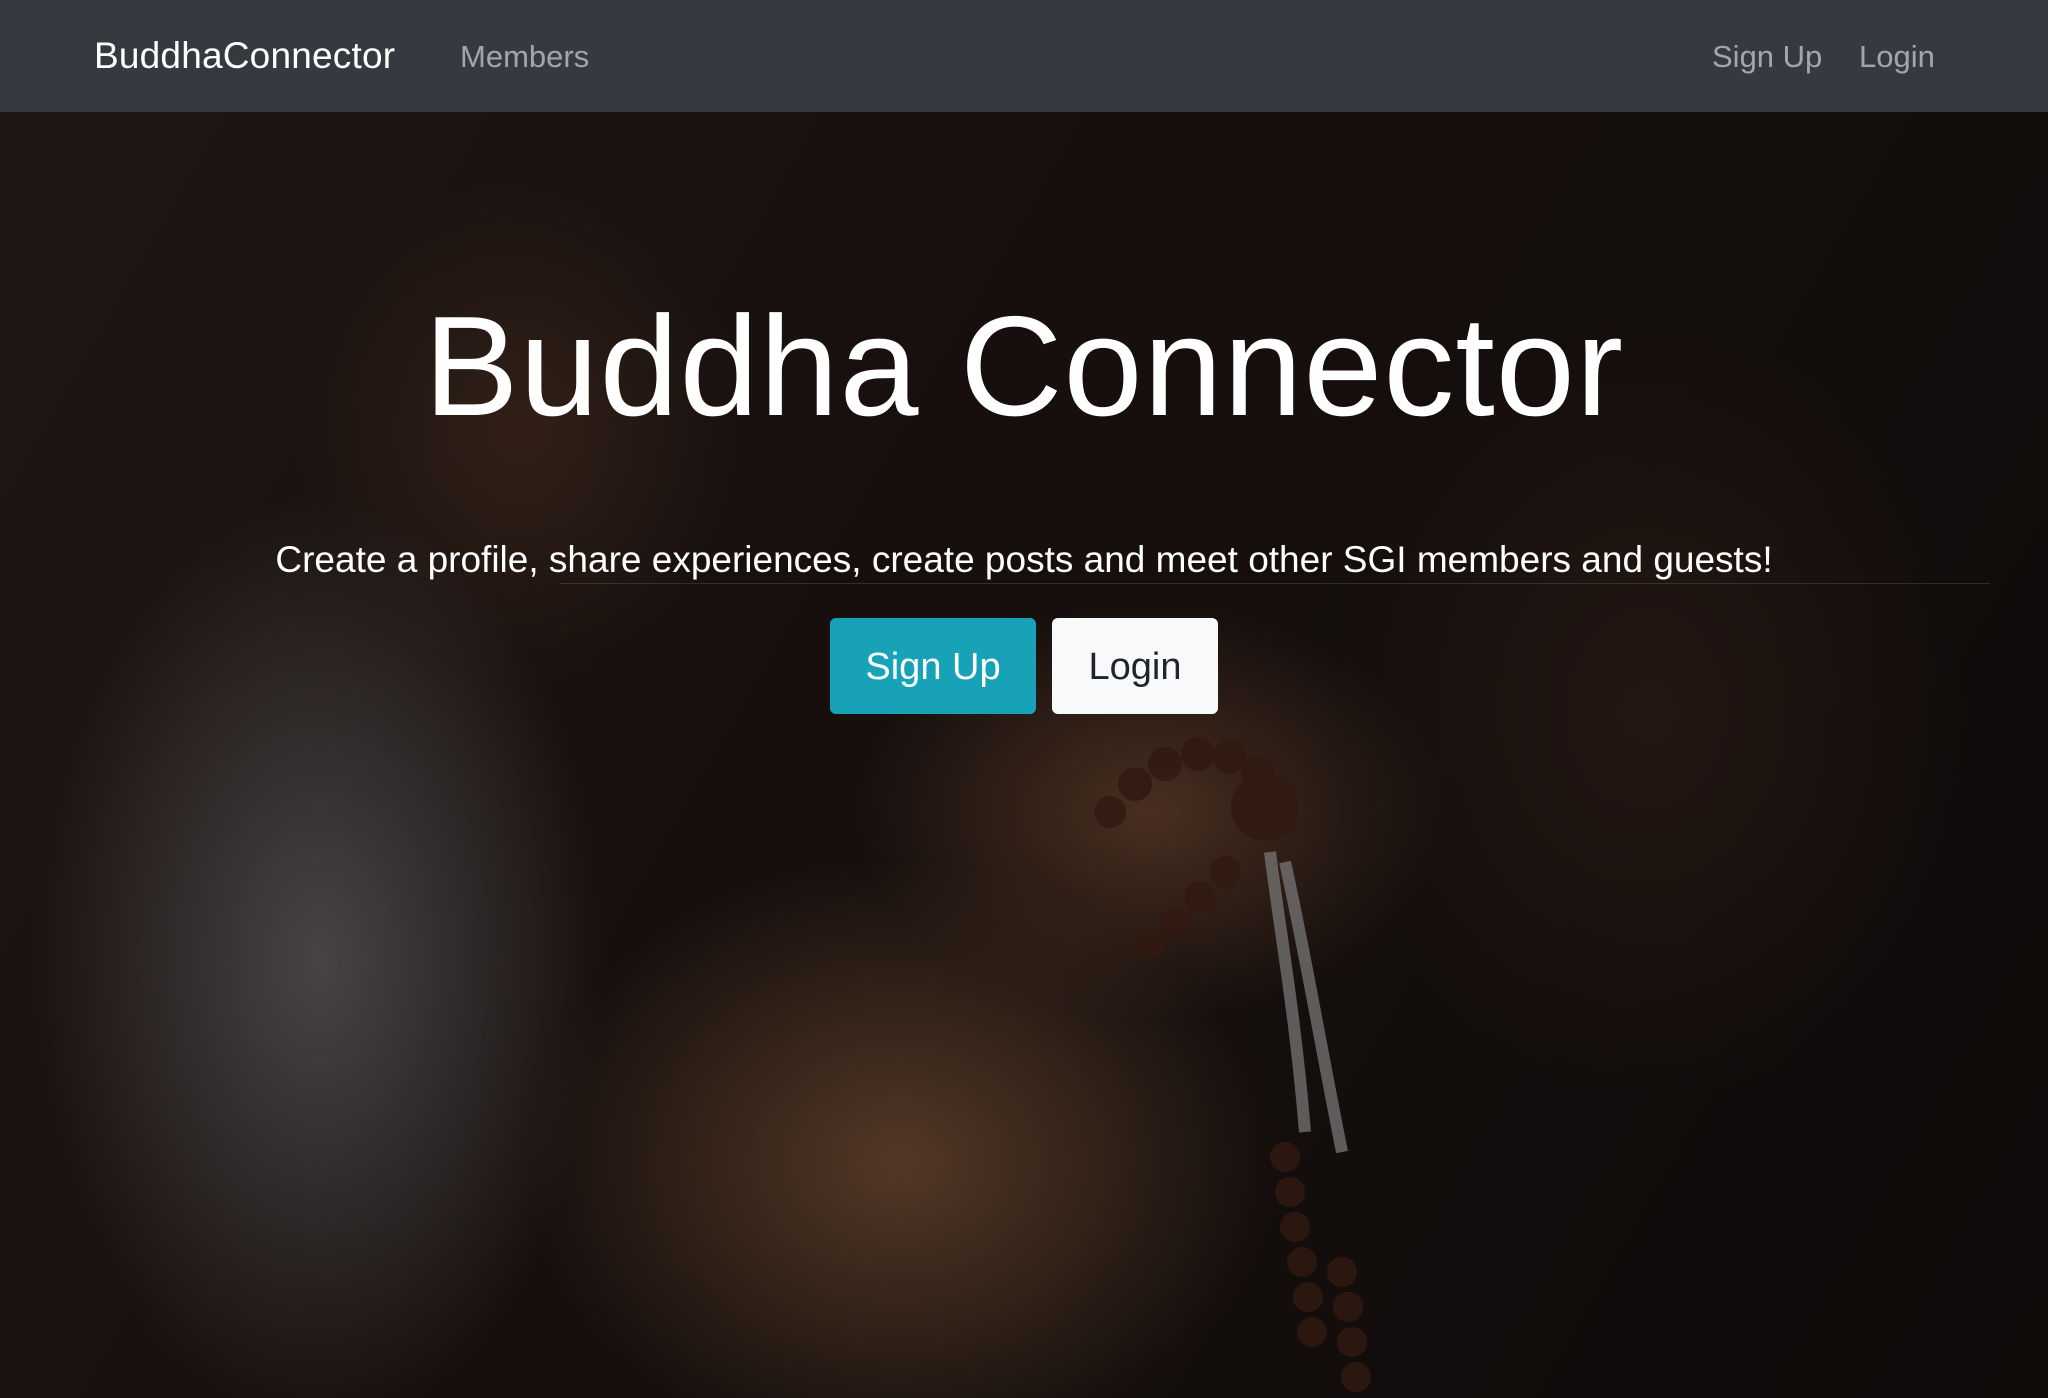 The image size is (2048, 1398). Describe the element at coordinates (1135, 666) in the screenshot. I see `login-button: Login` at that location.